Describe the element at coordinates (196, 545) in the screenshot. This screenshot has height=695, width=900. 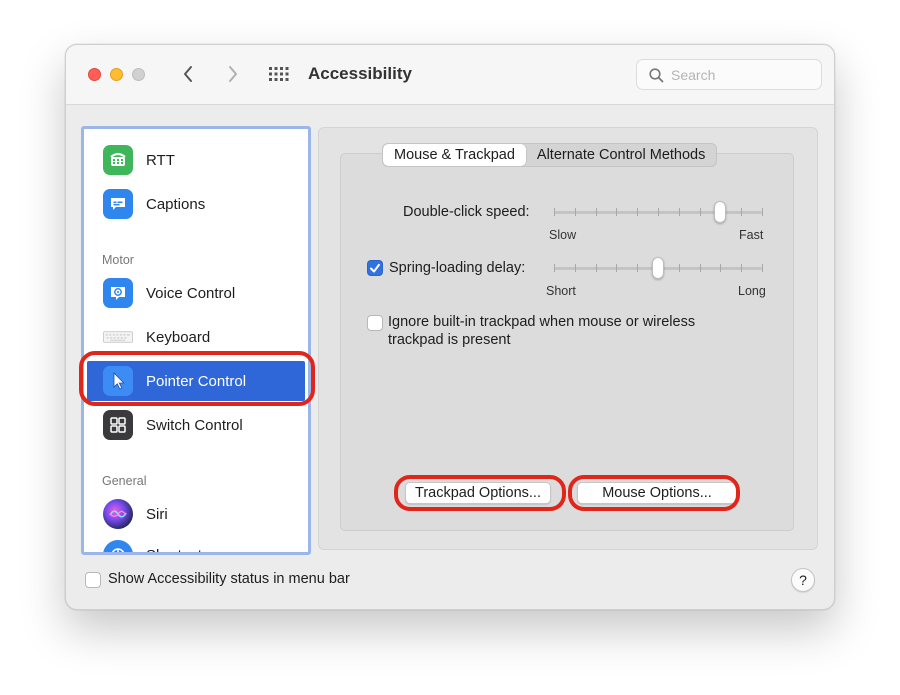
I see `sidebar-item-shortcut: Shortcut` at that location.